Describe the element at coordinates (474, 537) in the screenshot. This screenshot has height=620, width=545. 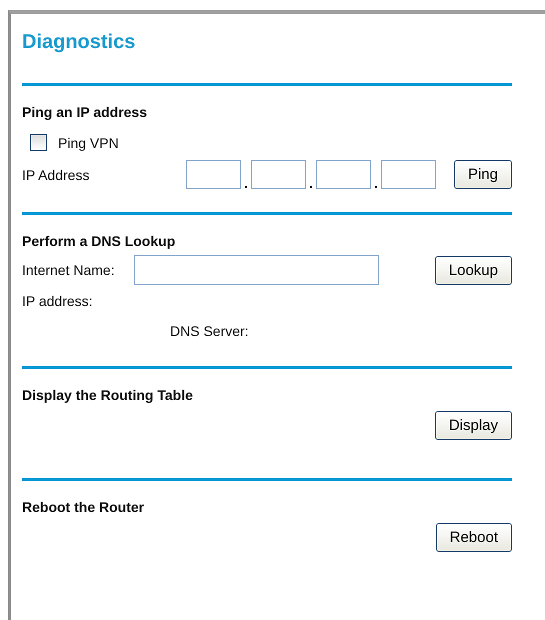
I see `reboot-button: Reboot` at that location.